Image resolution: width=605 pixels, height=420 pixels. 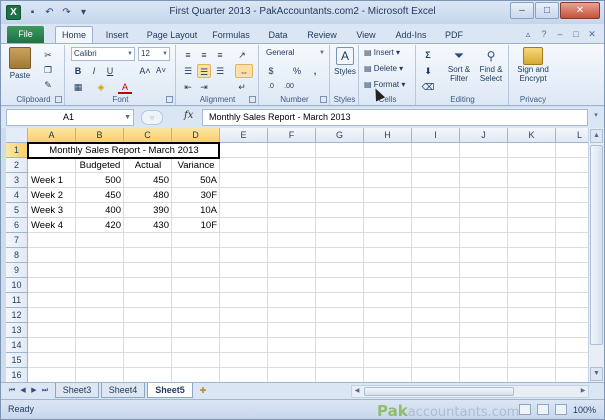 What do you see at coordinates (78, 87) in the screenshot?
I see `borders-icon: ▦` at bounding box center [78, 87].